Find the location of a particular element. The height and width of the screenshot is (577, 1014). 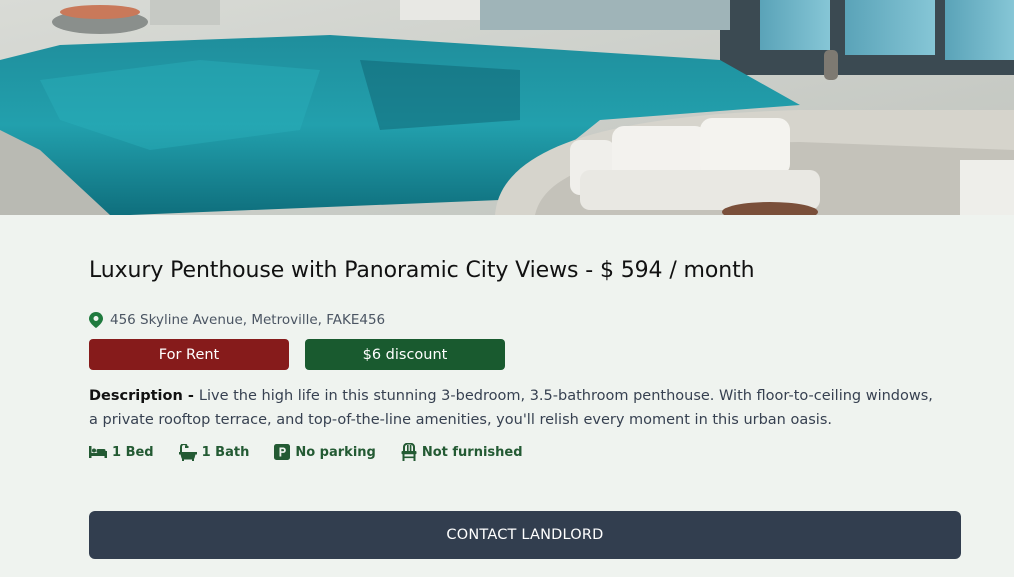

address-text: 456 Skyline Avenue, Metroville, FAKE456 is located at coordinates (248, 320).